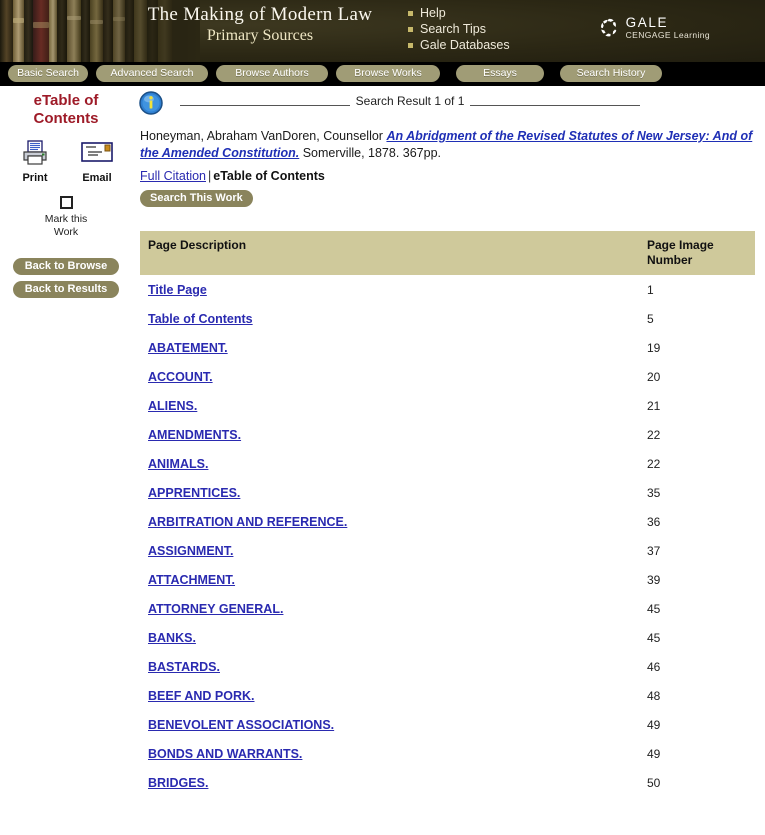 The width and height of the screenshot is (765, 835). I want to click on mark-this-work-checkbox, so click(66, 203).